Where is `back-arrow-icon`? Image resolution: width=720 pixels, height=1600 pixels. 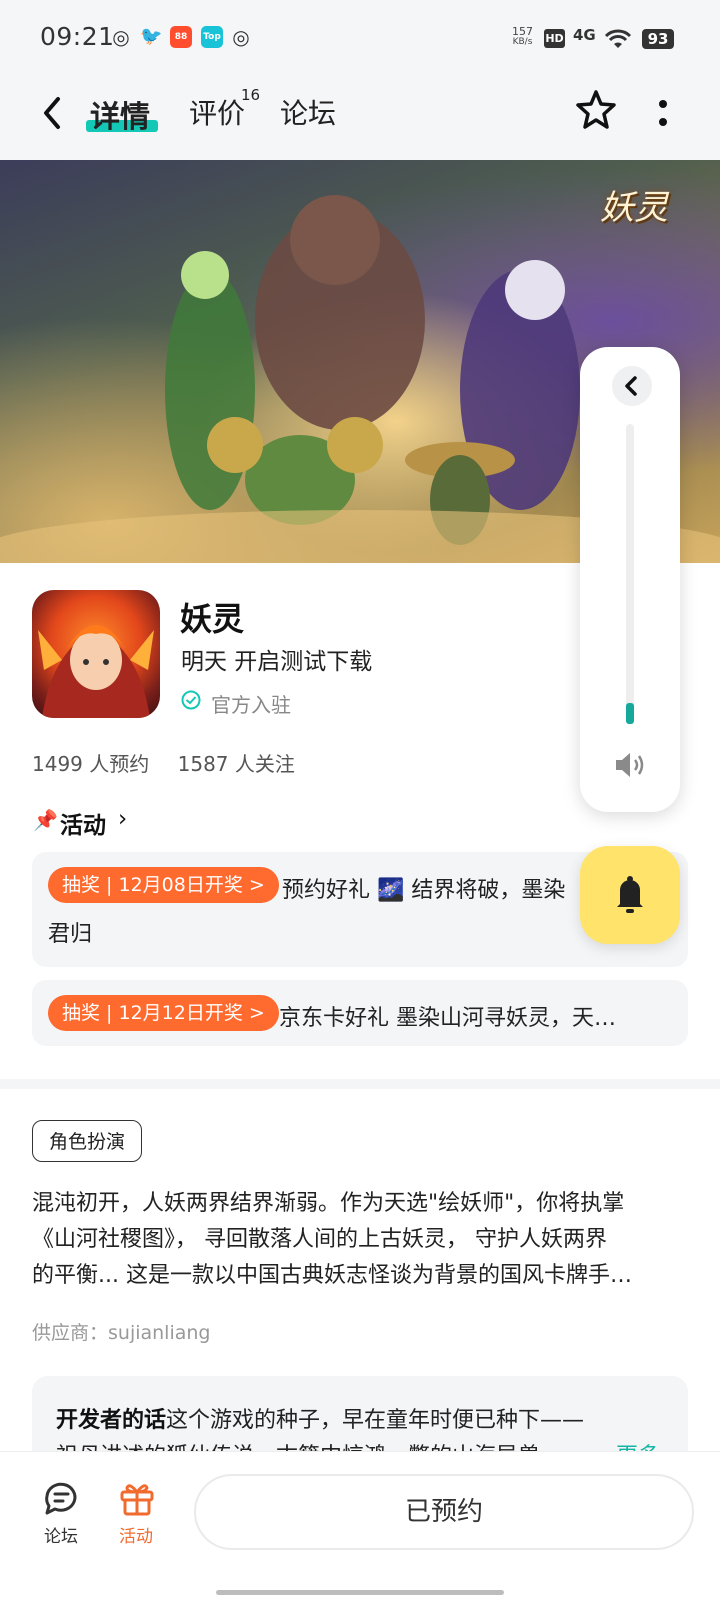 back-arrow-icon is located at coordinates (53, 113).